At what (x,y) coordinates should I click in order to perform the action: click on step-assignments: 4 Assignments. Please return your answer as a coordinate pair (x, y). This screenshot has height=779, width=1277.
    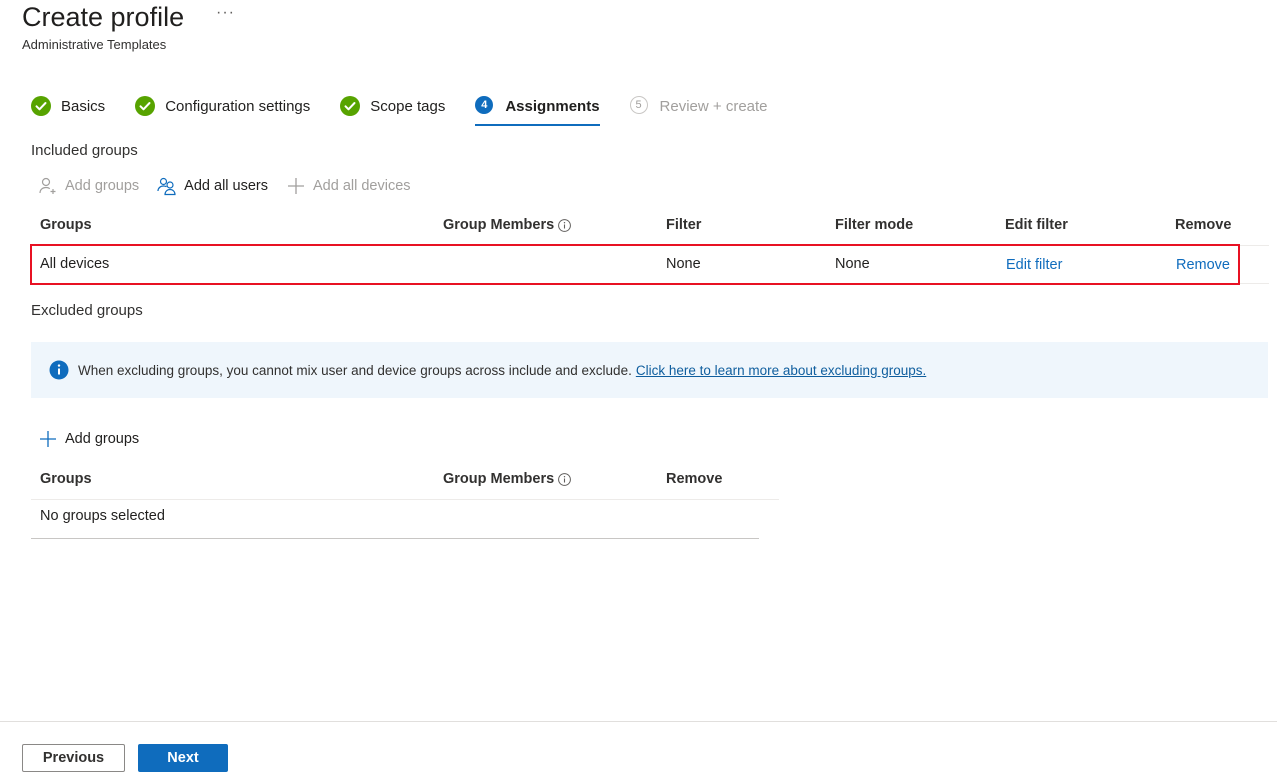
    Looking at the image, I should click on (537, 110).